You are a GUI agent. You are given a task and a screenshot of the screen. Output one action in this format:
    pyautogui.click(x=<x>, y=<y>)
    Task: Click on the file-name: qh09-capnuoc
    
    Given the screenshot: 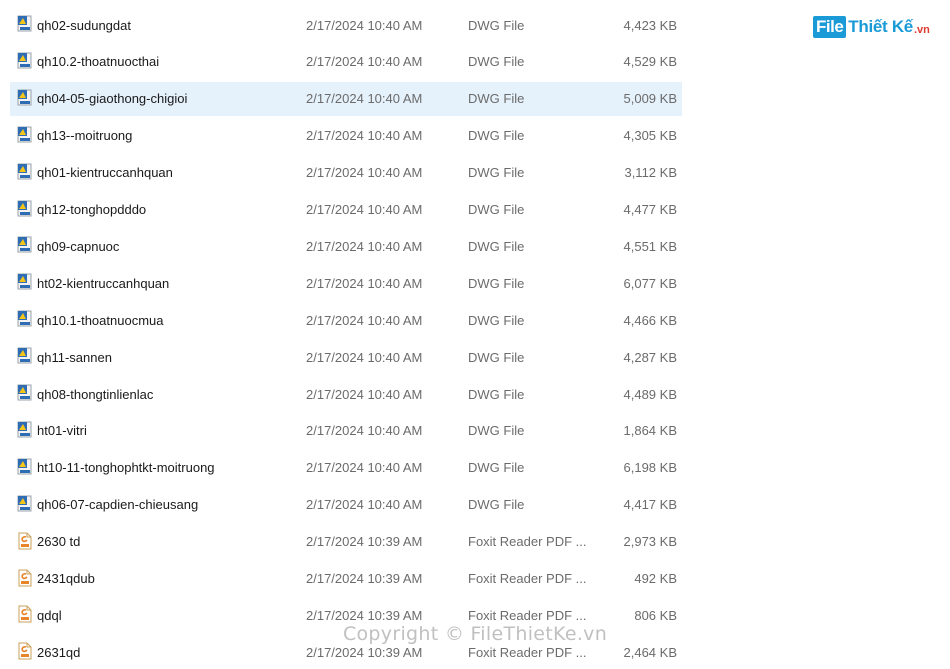 What is the action you would take?
    pyautogui.click(x=78, y=246)
    